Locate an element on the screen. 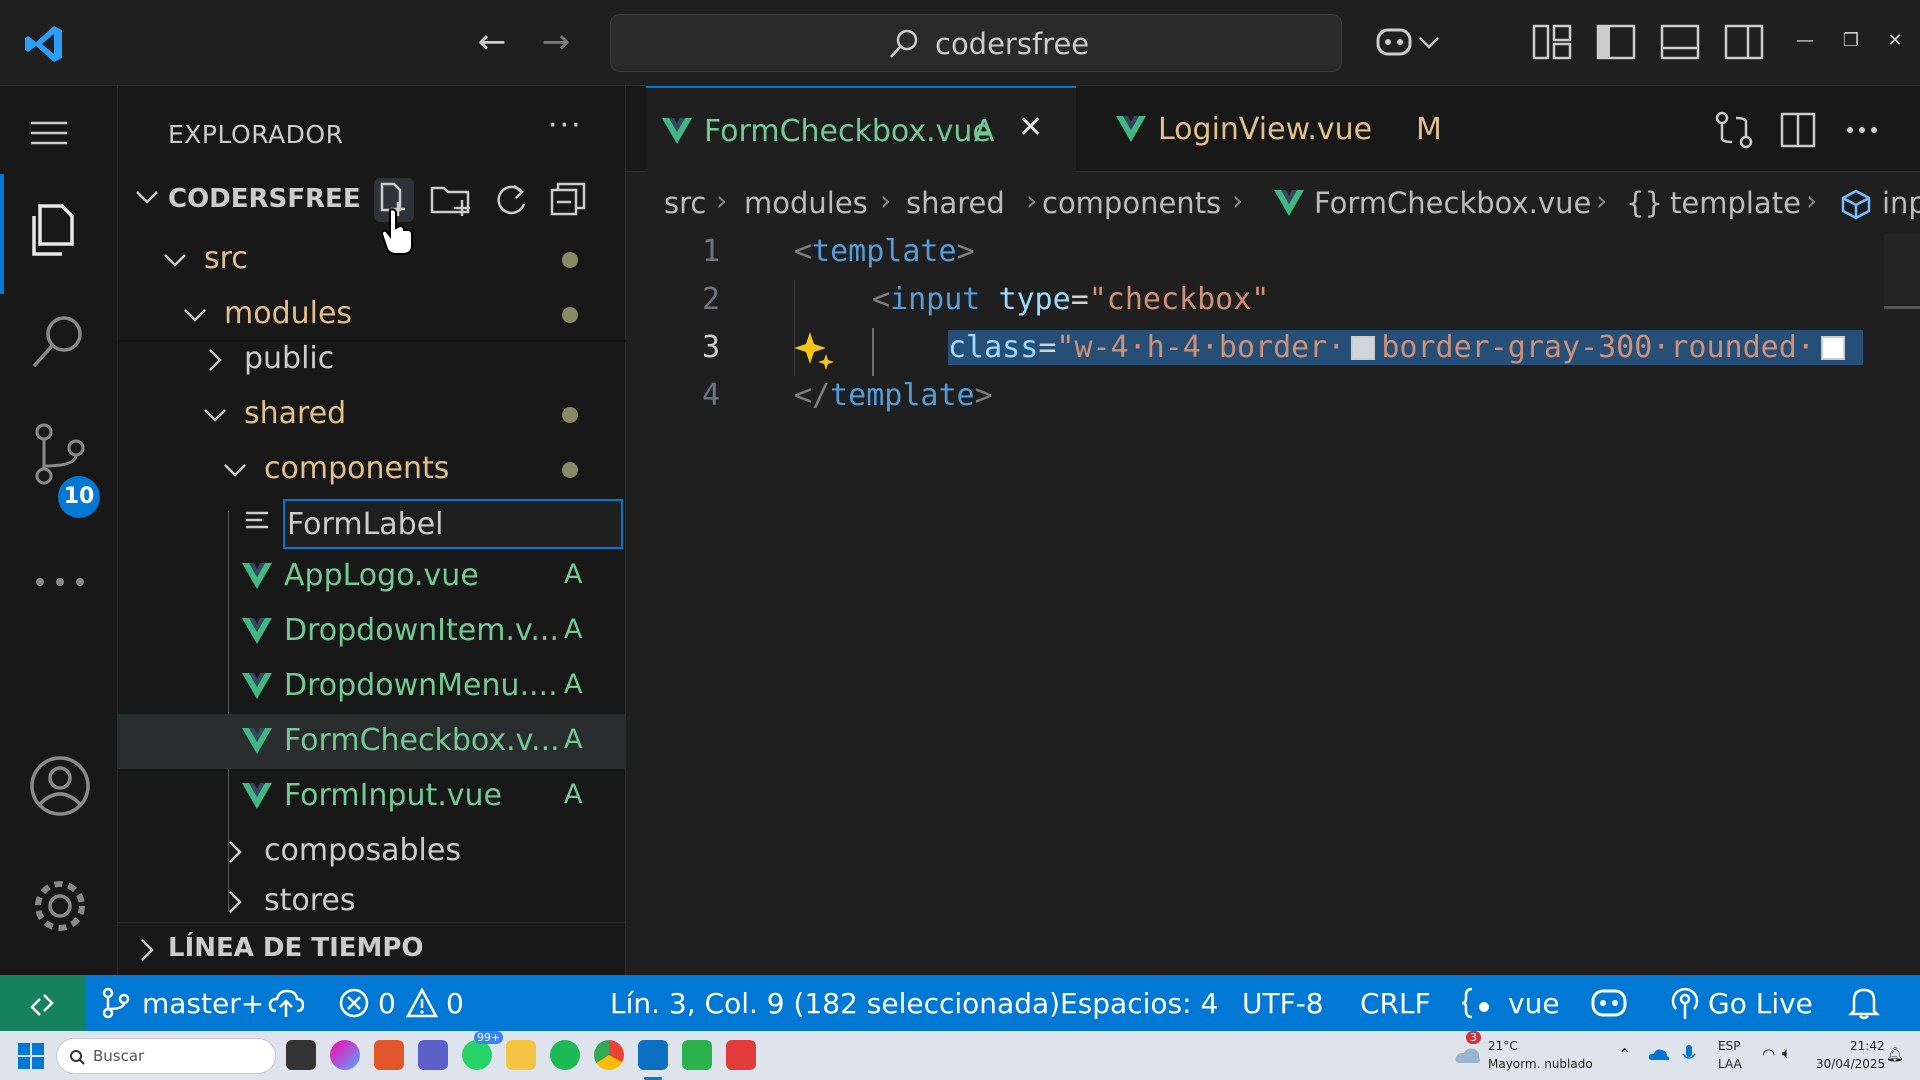 The width and height of the screenshot is (1920, 1080). vue-file-icon is located at coordinates (257, 576).